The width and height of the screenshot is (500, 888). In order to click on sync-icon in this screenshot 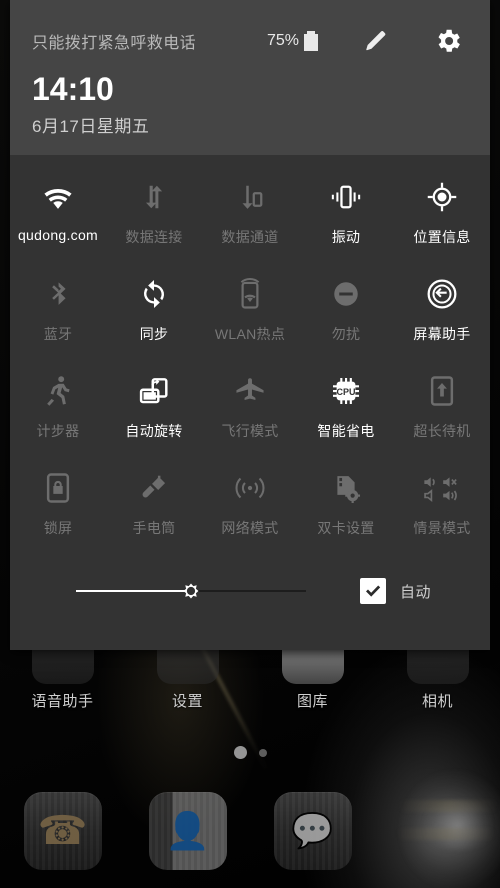, I will do `click(154, 294)`.